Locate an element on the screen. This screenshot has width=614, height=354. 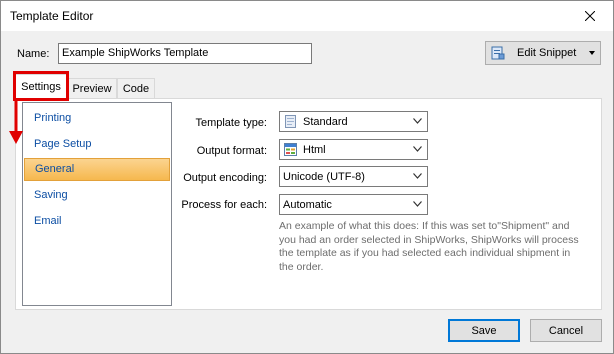
annotation-highlight-box is located at coordinates (41, 86).